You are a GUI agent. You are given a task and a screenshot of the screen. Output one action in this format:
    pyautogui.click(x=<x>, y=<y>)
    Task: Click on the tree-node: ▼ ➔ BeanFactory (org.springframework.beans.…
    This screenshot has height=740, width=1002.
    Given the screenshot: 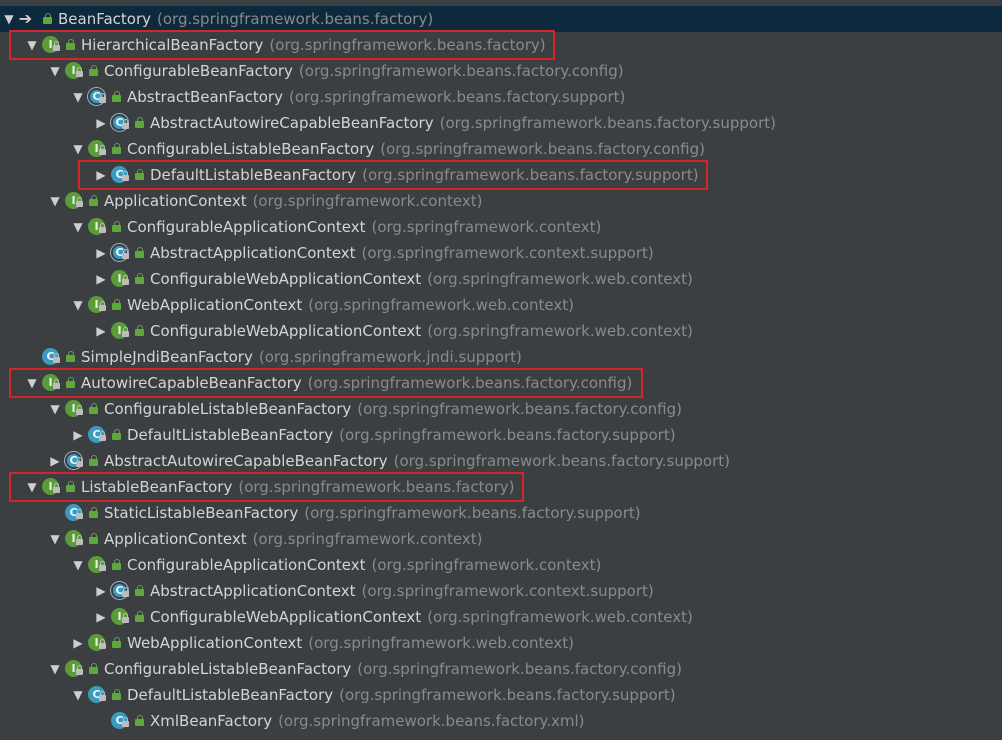 What is the action you would take?
    pyautogui.click(x=501, y=19)
    